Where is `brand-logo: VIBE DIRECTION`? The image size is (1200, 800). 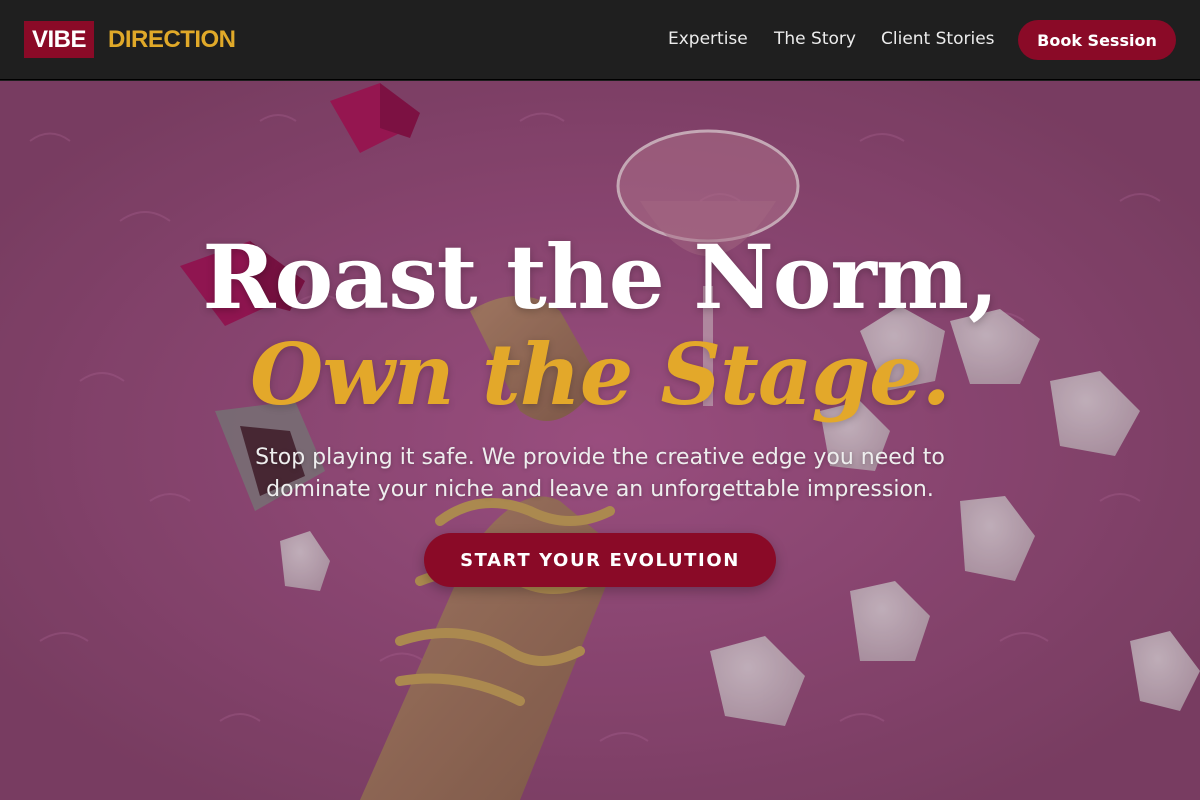
brand-logo: VIBE DIRECTION is located at coordinates (130, 39).